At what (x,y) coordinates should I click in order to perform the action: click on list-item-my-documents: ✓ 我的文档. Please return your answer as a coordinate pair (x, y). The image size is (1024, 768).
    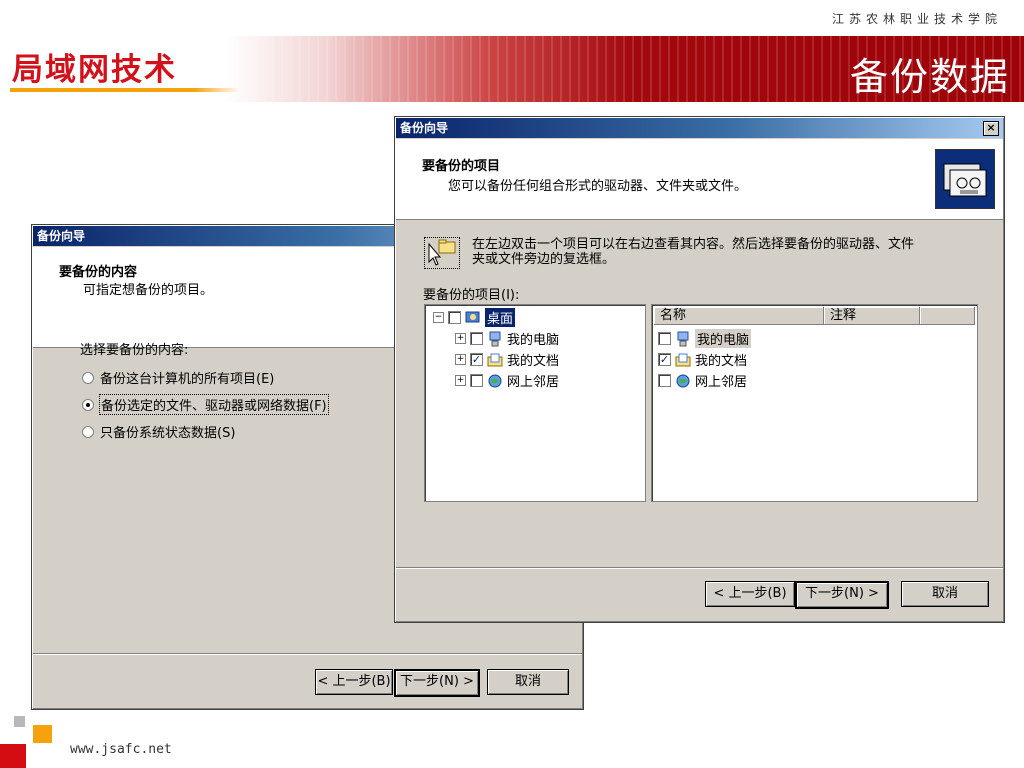
    Looking at the image, I should click on (702, 359).